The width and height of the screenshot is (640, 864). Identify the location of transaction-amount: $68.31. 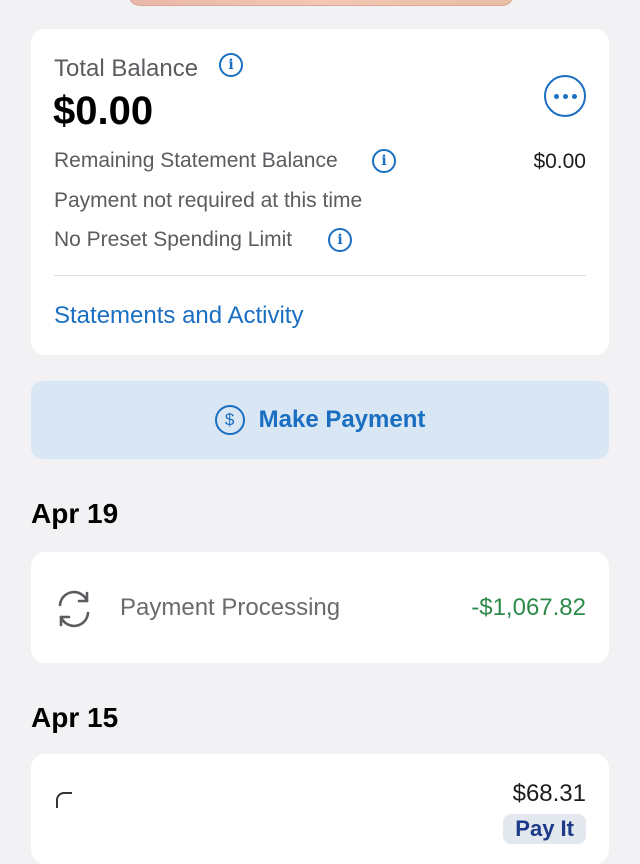
(549, 793).